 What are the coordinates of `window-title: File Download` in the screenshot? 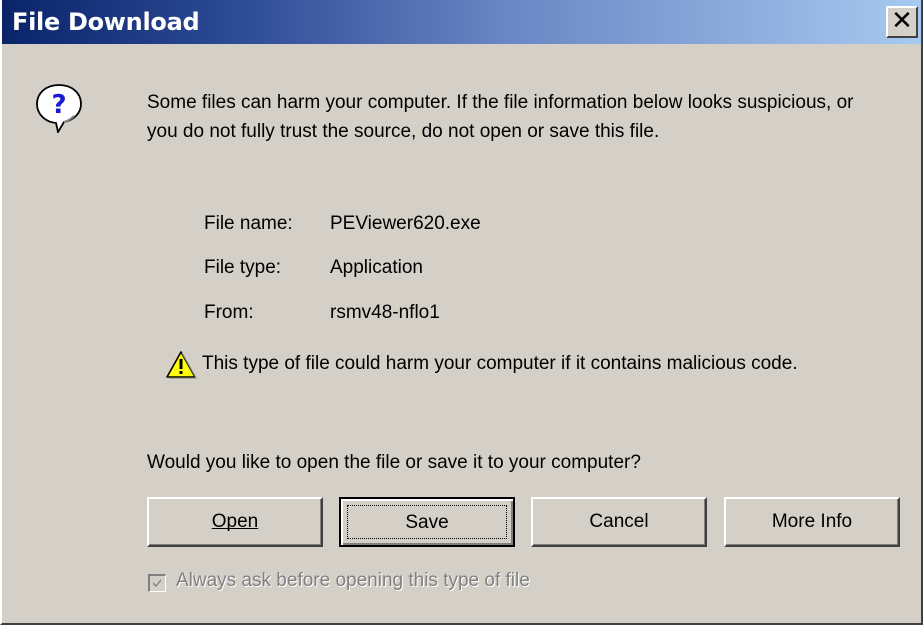 It's located at (106, 22).